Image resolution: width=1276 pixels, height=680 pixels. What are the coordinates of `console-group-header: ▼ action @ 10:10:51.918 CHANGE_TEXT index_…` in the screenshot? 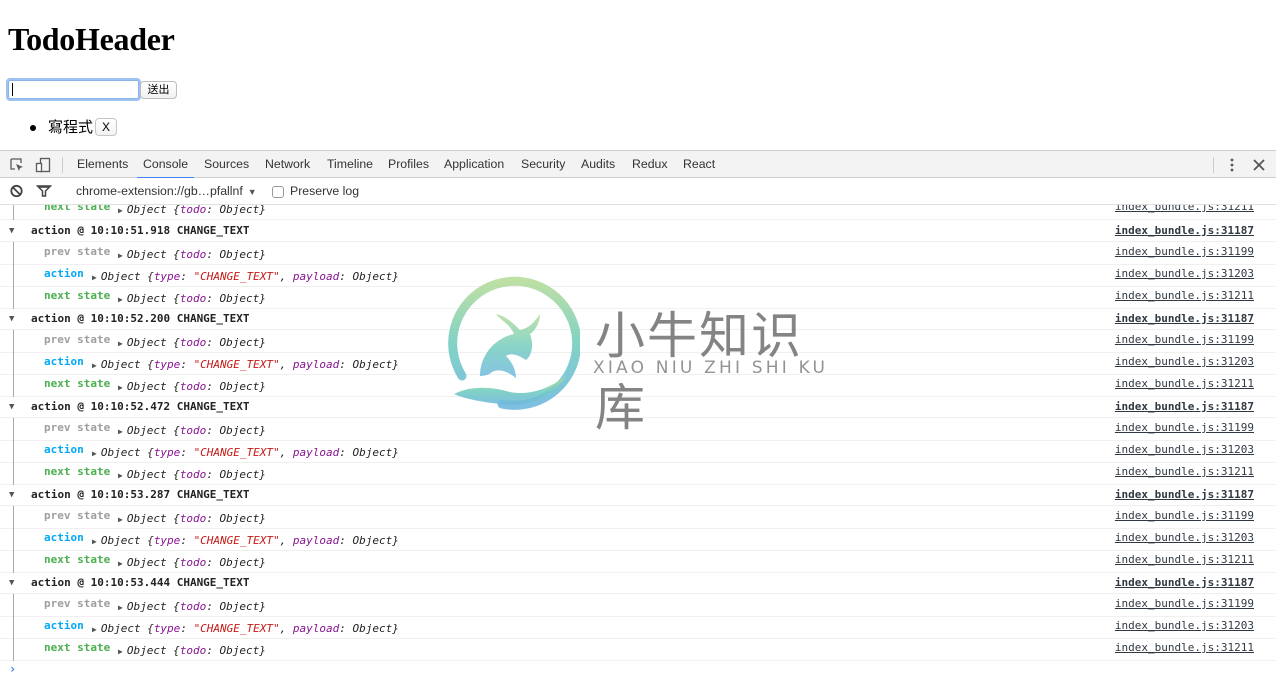 It's located at (638, 231).